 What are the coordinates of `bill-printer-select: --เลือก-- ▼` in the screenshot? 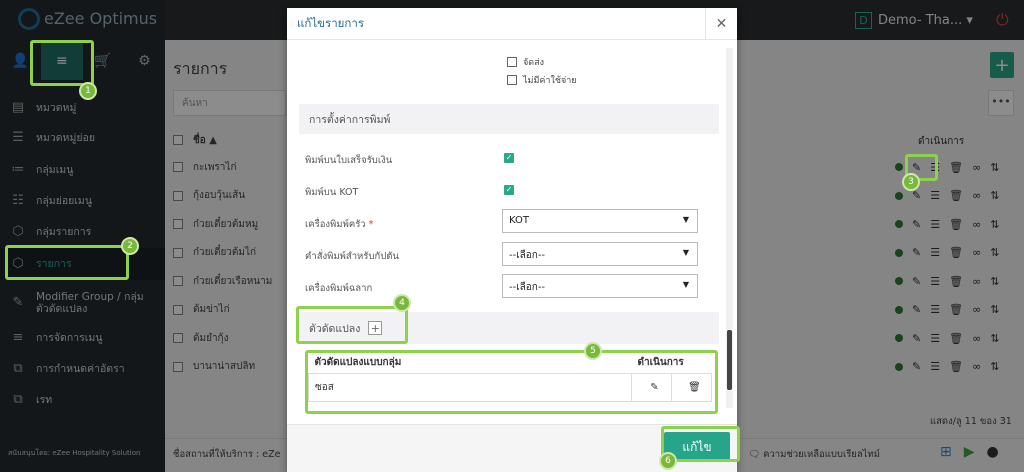 It's located at (600, 254).